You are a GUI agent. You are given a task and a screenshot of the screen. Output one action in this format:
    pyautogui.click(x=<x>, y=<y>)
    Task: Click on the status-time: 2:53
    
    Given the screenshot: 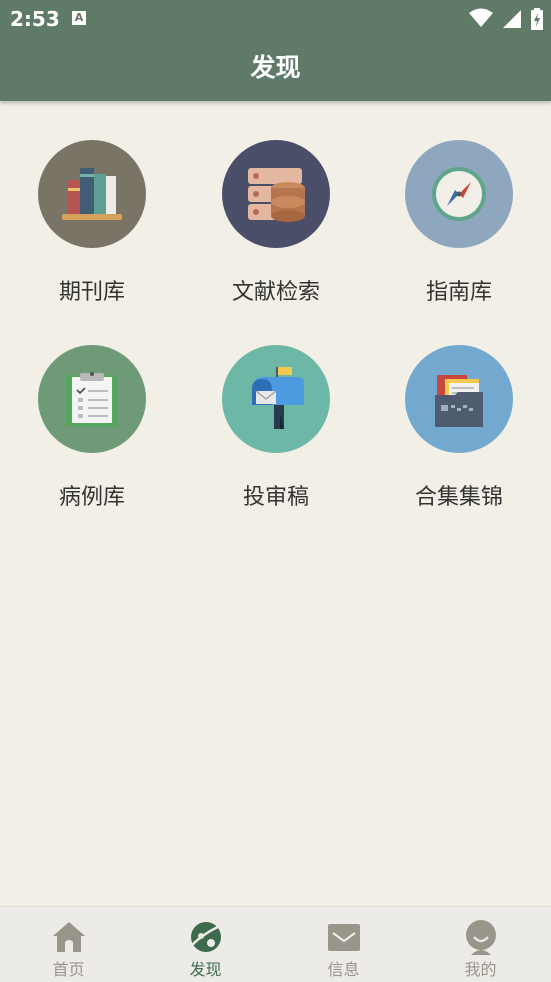 What is the action you would take?
    pyautogui.click(x=35, y=19)
    